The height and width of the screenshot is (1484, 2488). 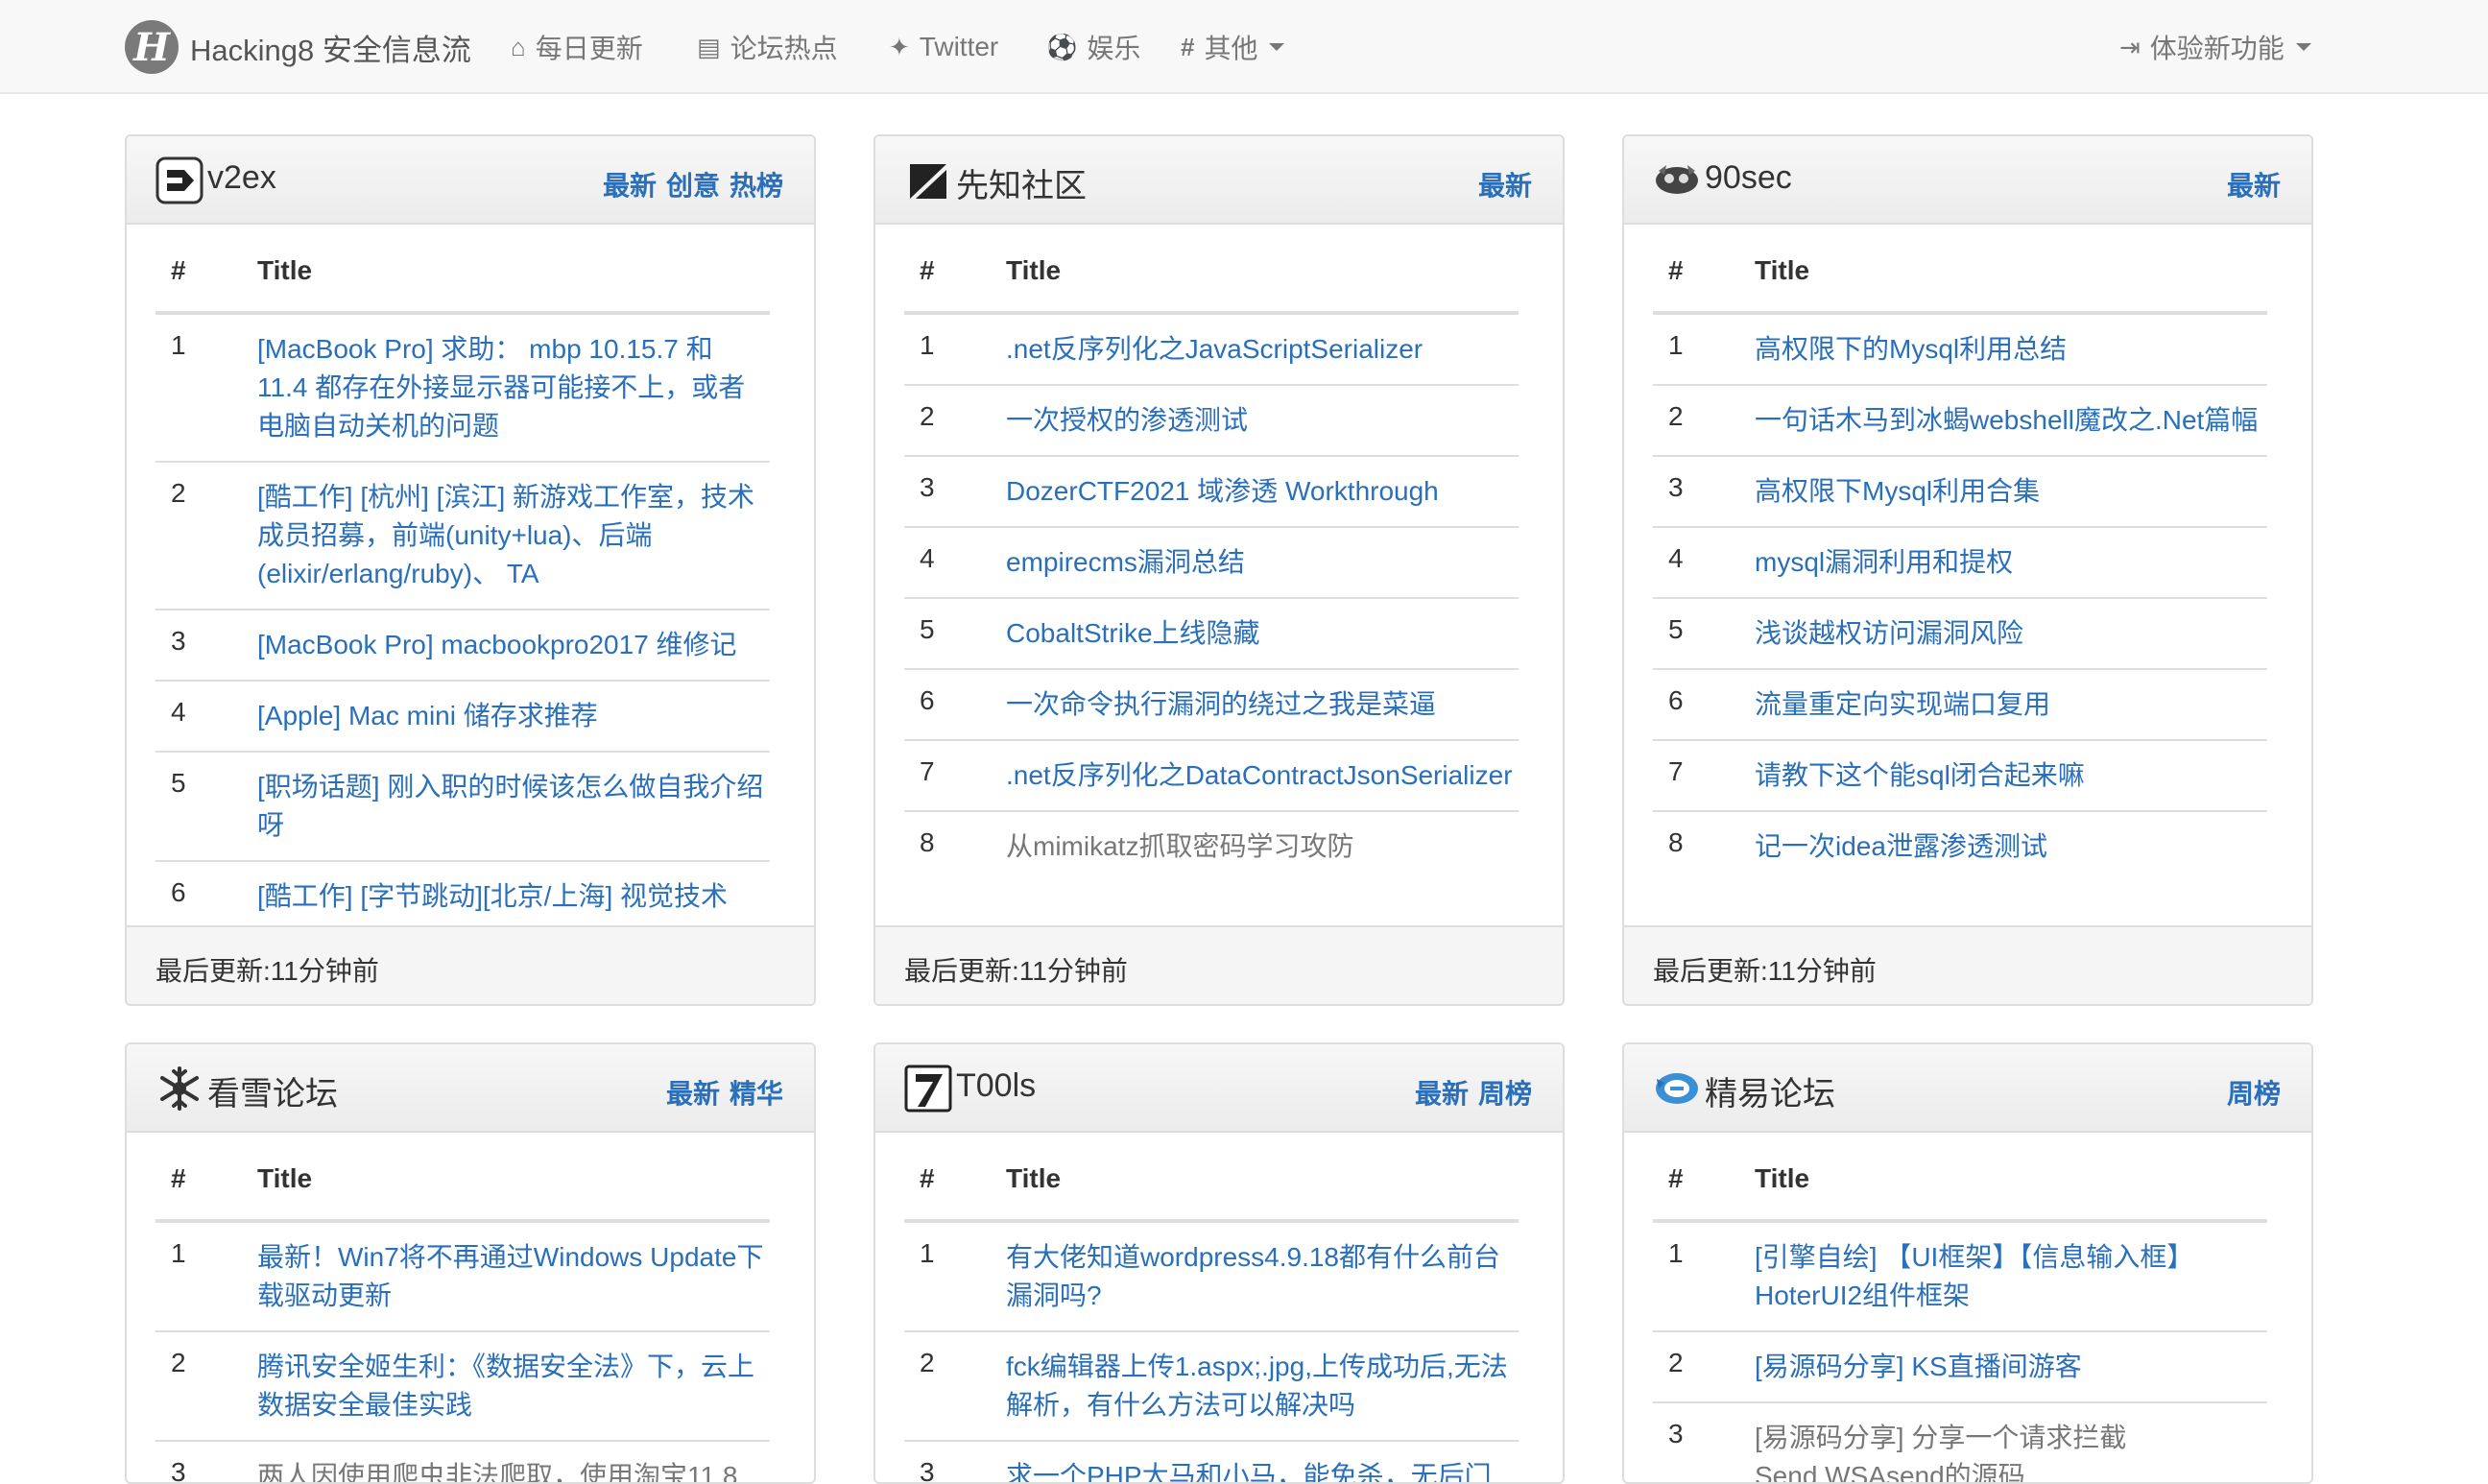 I want to click on table-row: 2 一句话木马到冰蝎webshell魔改之.Net篇幅, so click(x=1960, y=421).